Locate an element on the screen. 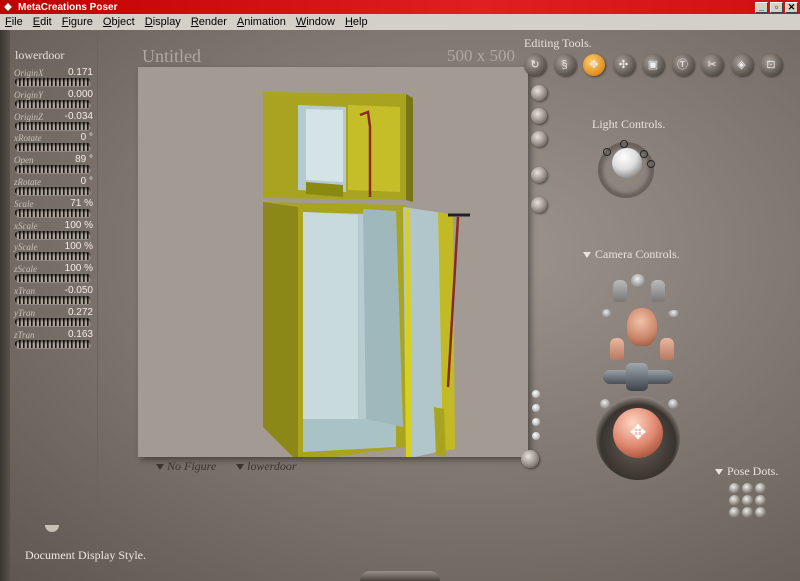  menu-animation: Animation is located at coordinates (261, 22).